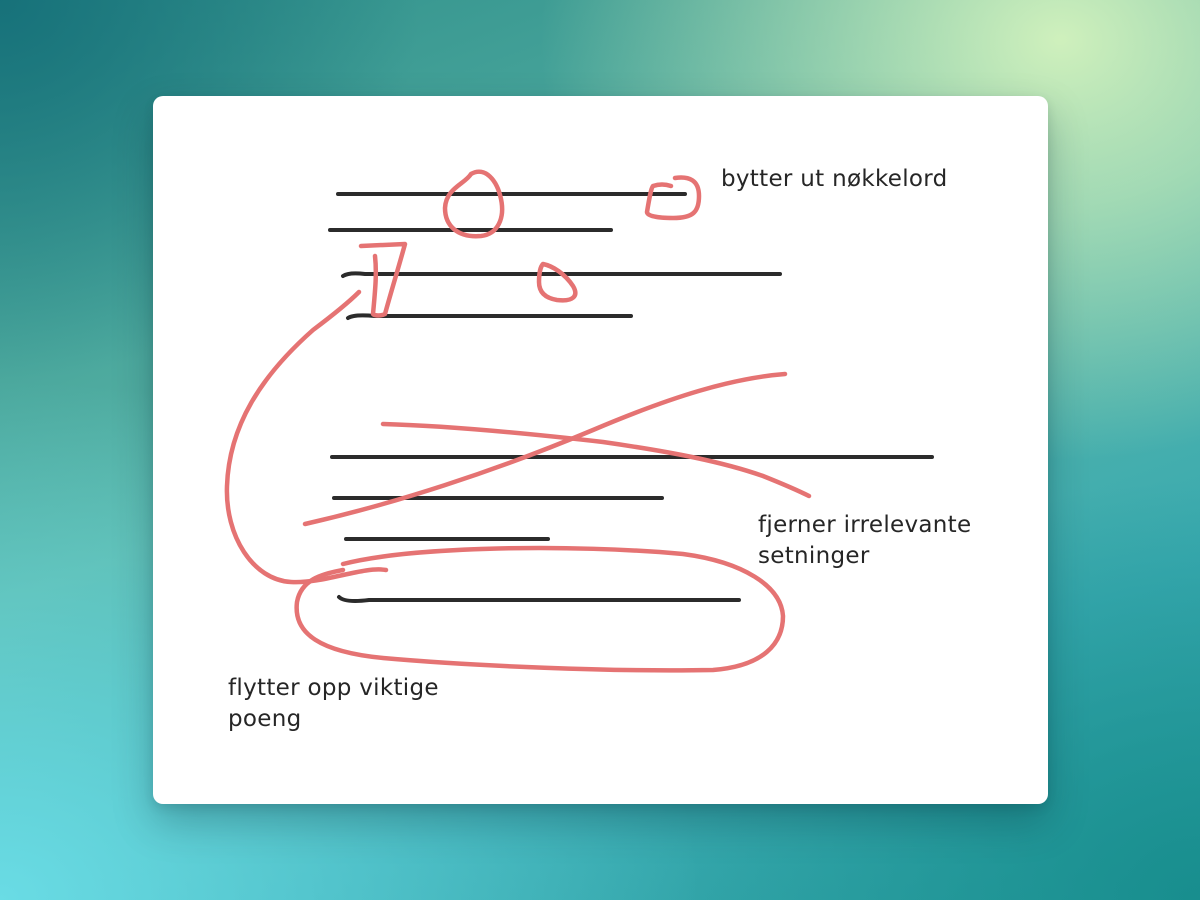  Describe the element at coordinates (814, 556) in the screenshot. I see `label-line: setninger` at that location.